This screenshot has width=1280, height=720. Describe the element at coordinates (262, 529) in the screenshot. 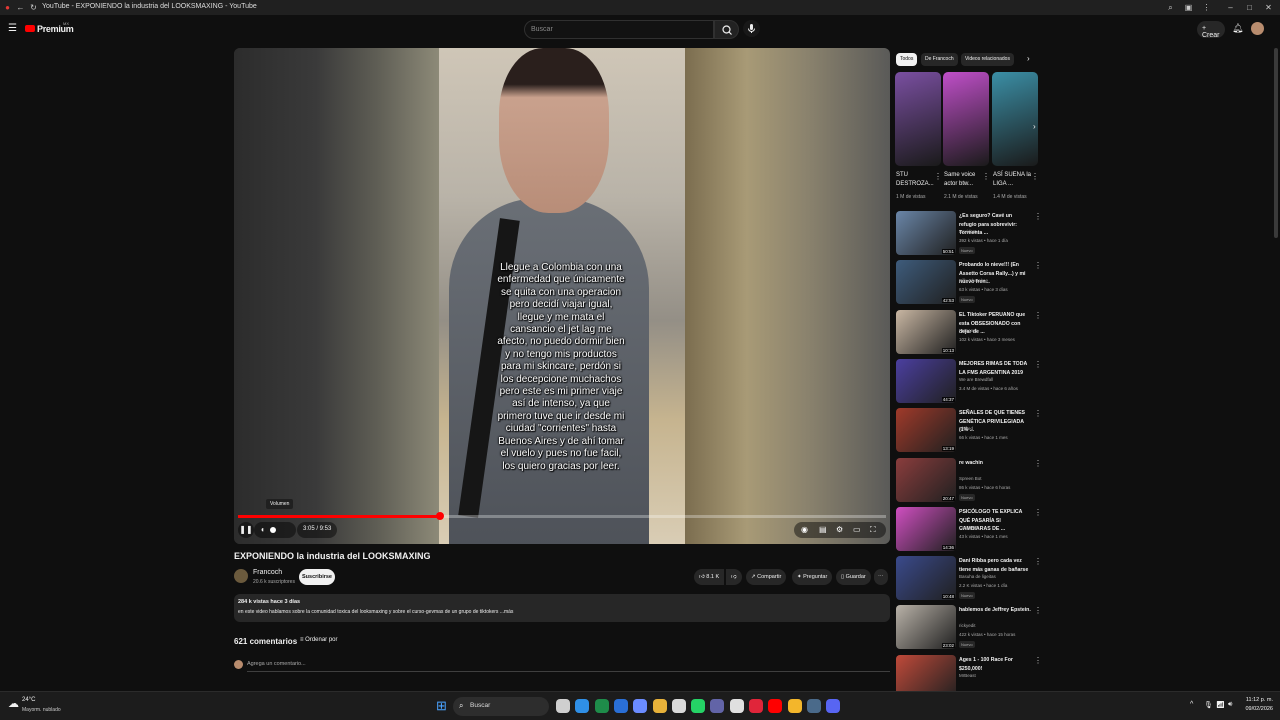

I see `volume-icon: ◖` at that location.